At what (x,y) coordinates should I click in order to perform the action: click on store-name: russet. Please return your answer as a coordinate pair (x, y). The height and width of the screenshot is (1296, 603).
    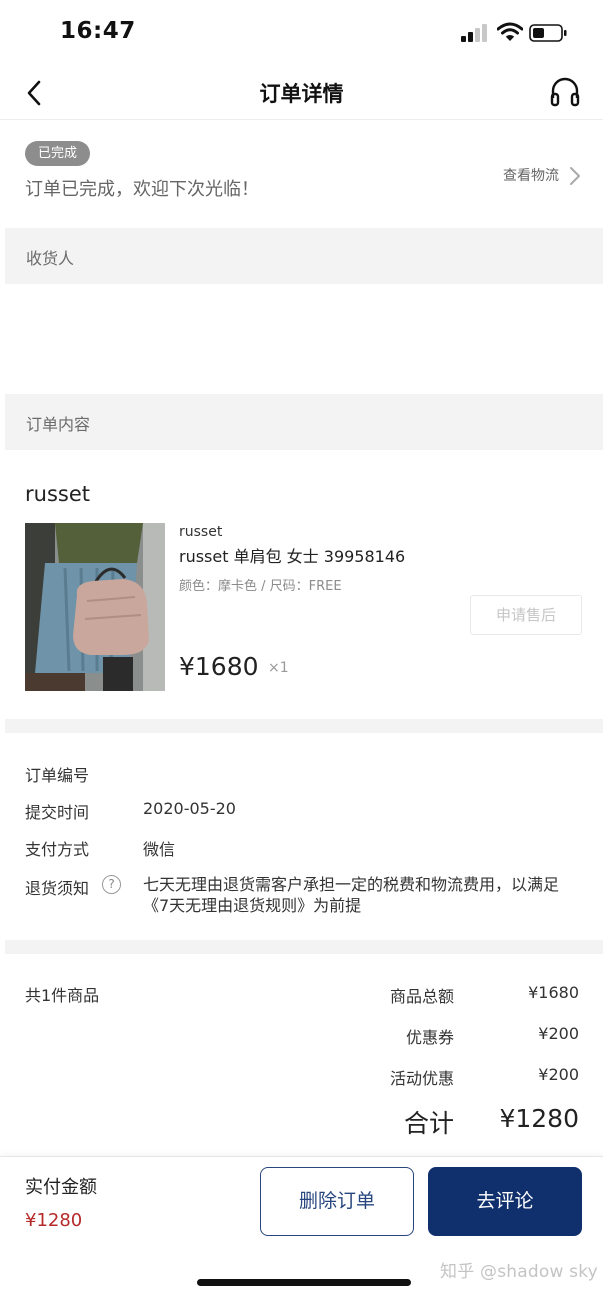
    Looking at the image, I should click on (57, 494).